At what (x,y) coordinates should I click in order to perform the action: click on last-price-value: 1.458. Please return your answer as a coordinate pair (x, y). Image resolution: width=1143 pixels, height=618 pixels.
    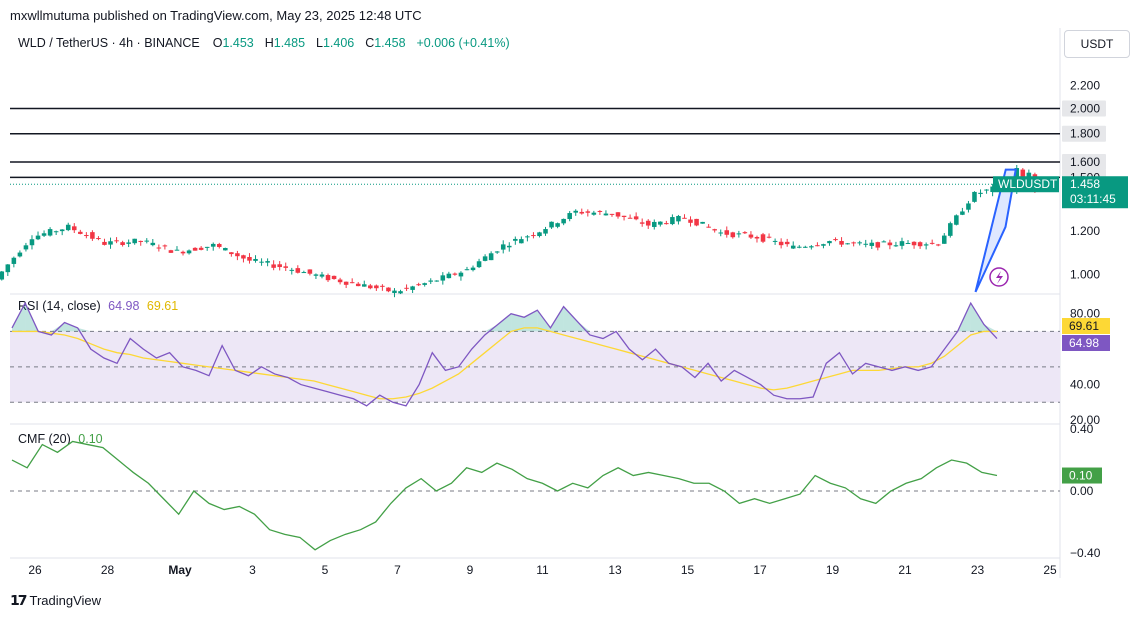
    Looking at the image, I should click on (1085, 184).